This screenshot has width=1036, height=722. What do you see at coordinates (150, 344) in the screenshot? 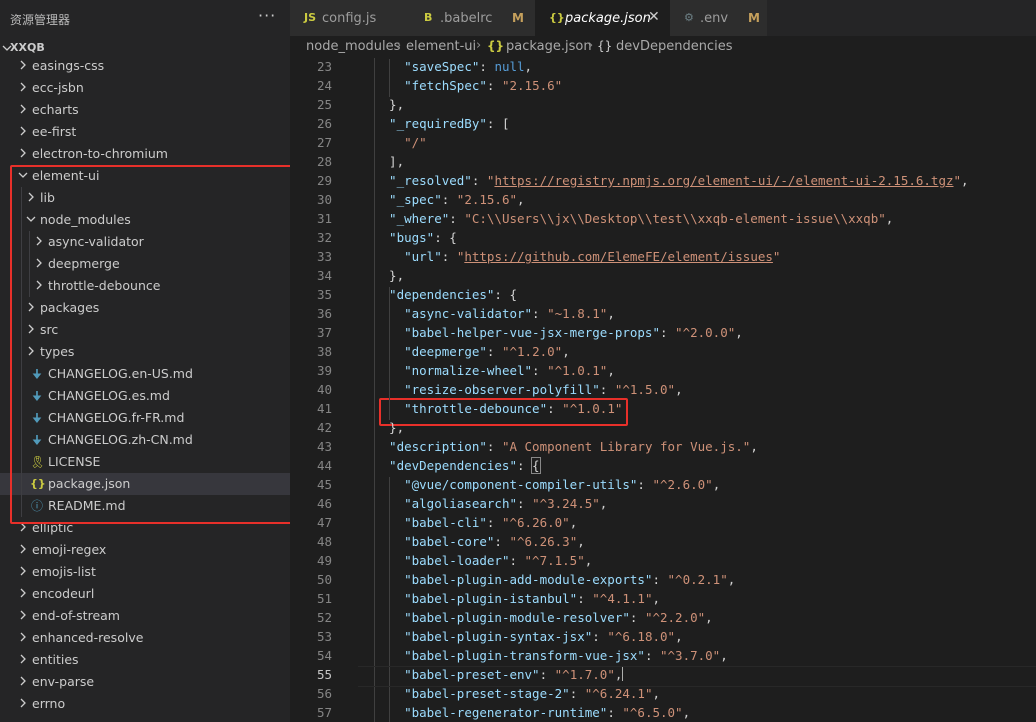
I see `highlight-box-element-ui` at bounding box center [150, 344].